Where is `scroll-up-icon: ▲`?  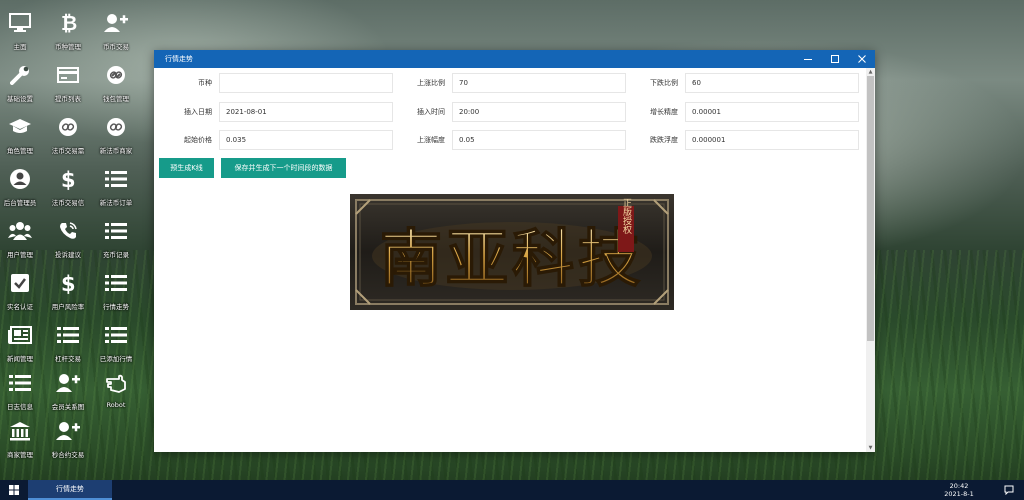
scroll-up-icon: ▲ is located at coordinates (870, 72).